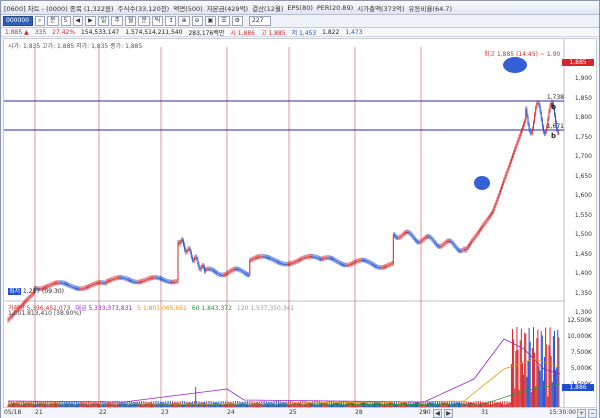 The image size is (600, 418). Describe the element at coordinates (448, 413) in the screenshot. I see `scroll-right-icon: ▶` at that location.